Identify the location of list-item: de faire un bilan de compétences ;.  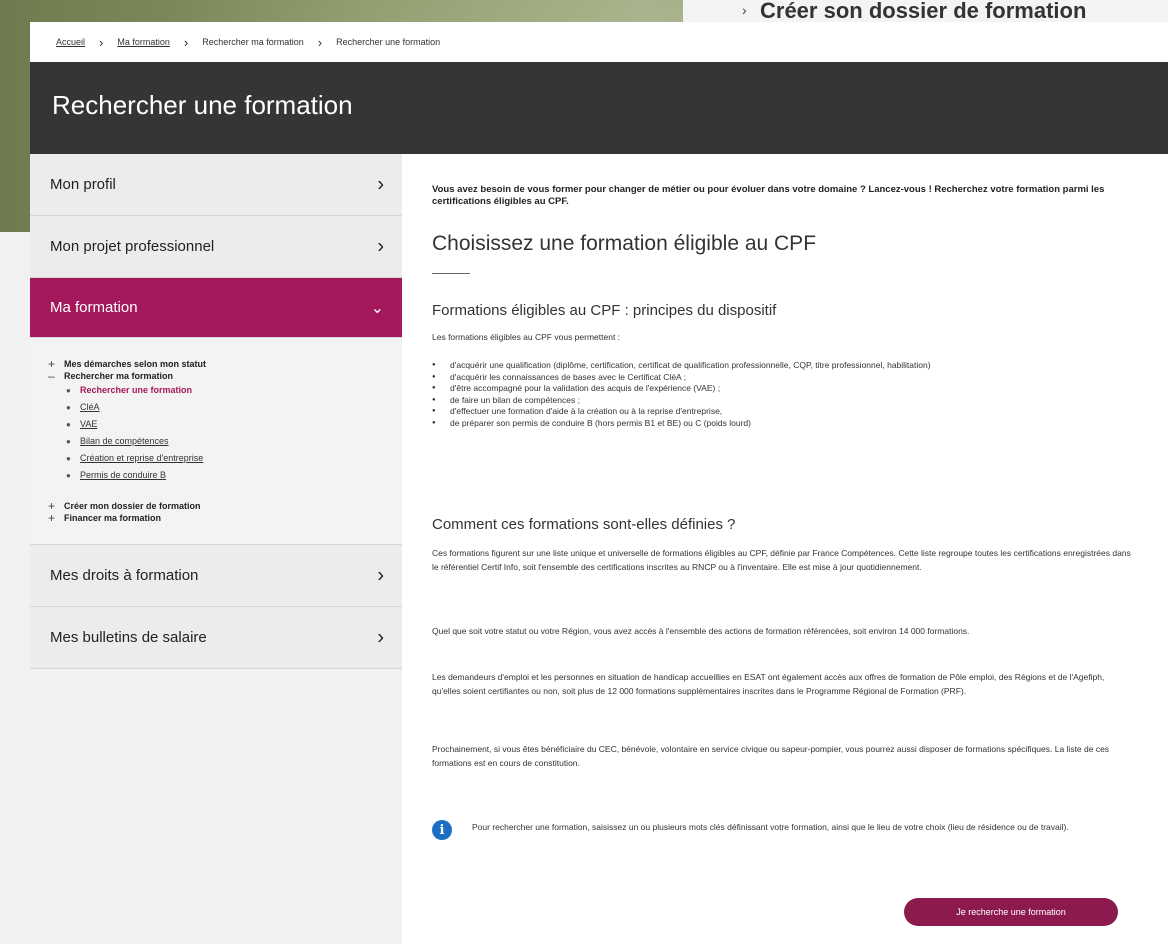
(787, 401).